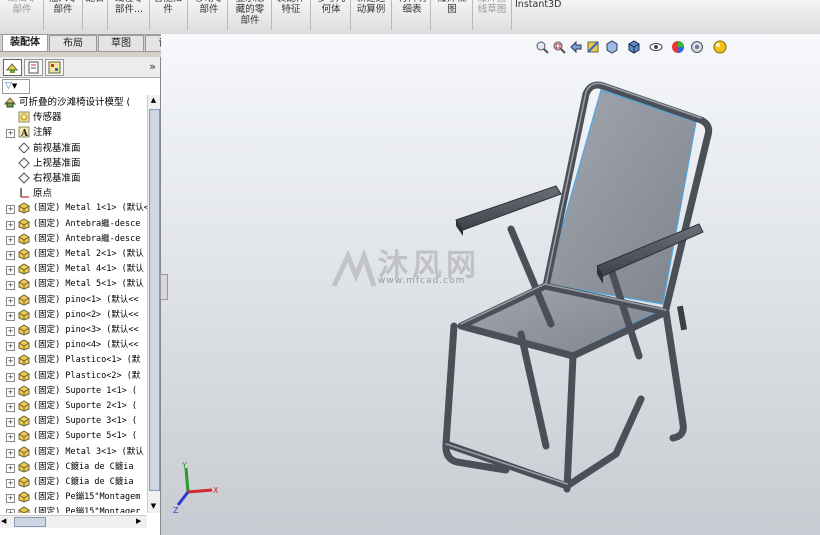  What do you see at coordinates (73, 421) in the screenshot?
I see `tree-item: + (固定) Suporte 3<1> (` at bounding box center [73, 421].